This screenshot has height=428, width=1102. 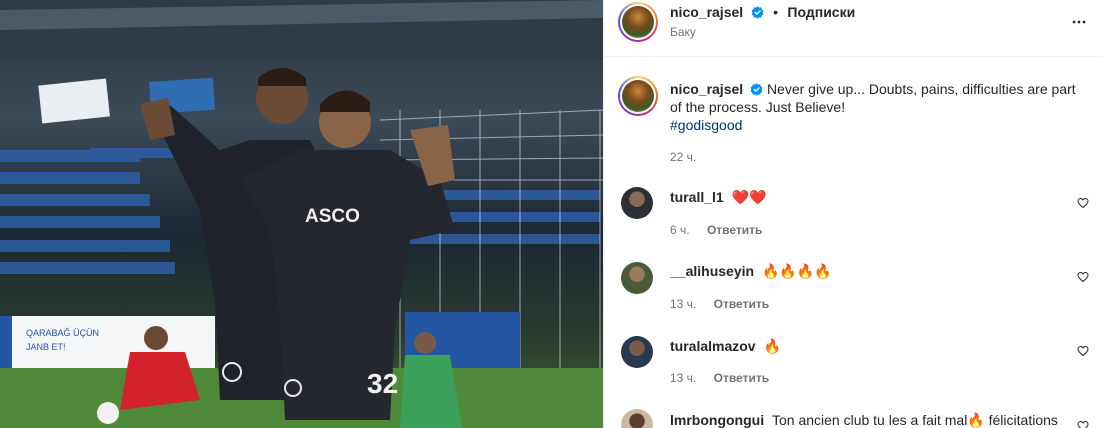 I want to click on comment-username: turall_l1, so click(x=697, y=197).